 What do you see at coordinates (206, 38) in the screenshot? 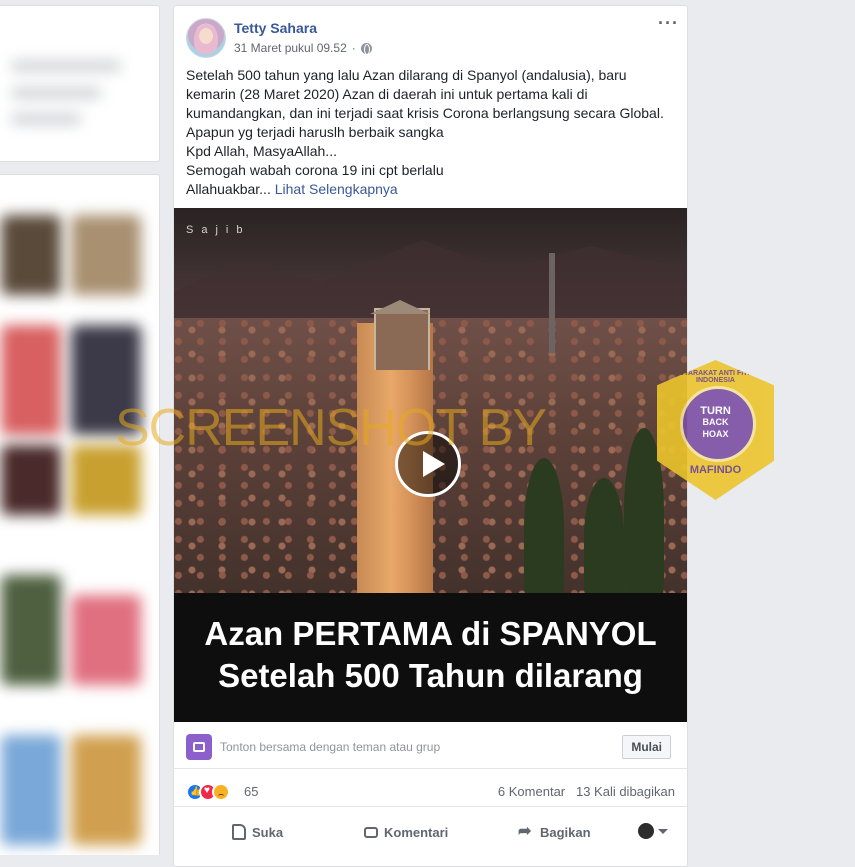
I see `author-avatar` at bounding box center [206, 38].